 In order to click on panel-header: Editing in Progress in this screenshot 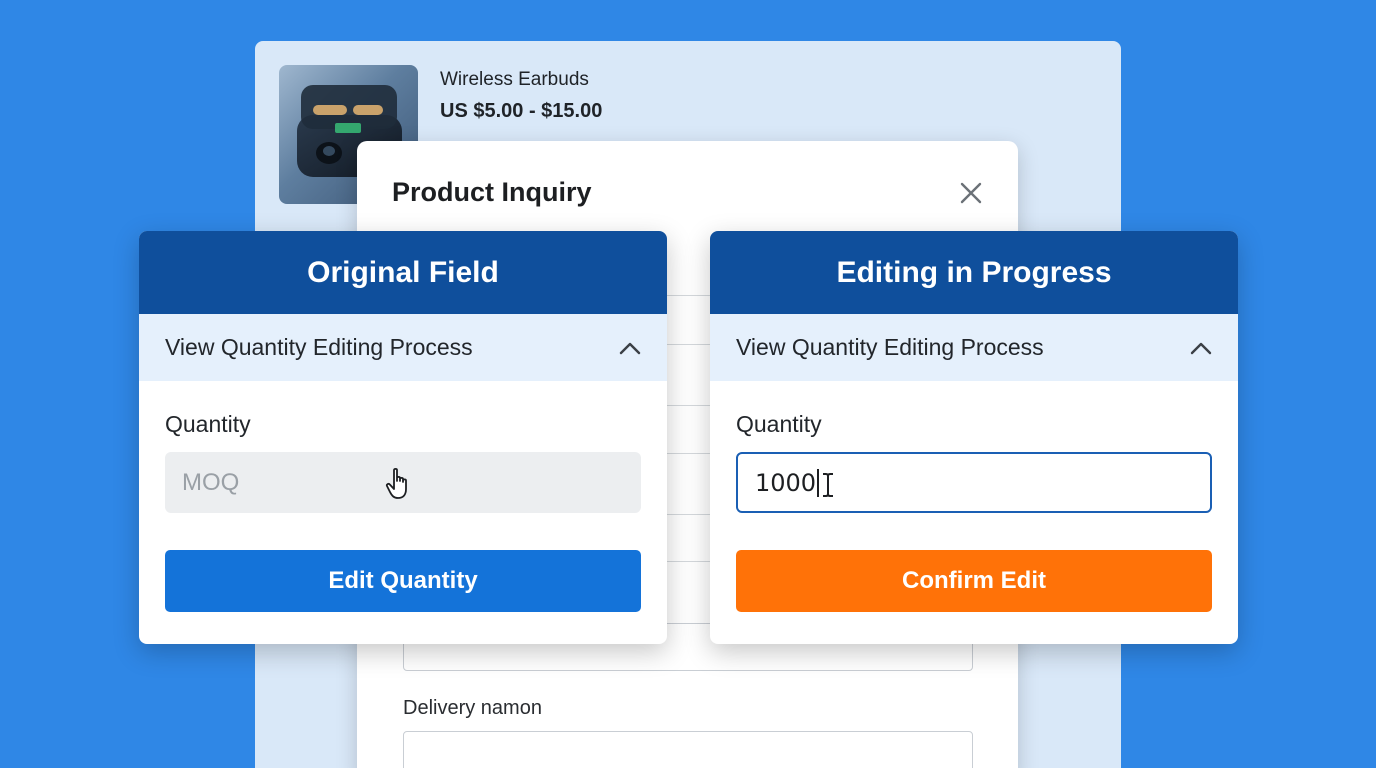, I will do `click(974, 272)`.